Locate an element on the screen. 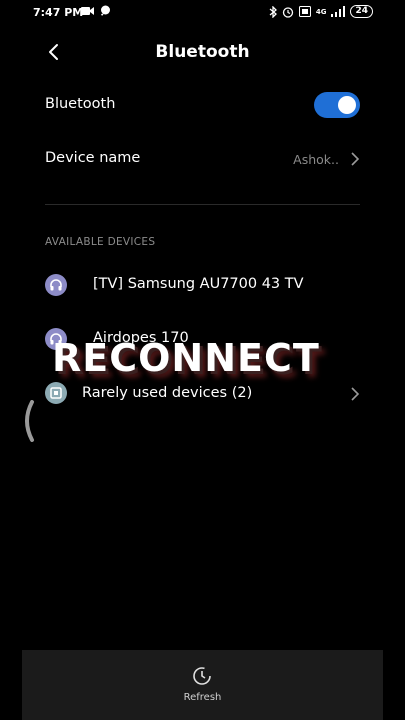 Image resolution: width=405 pixels, height=720 pixels. battery-indicator: 24 is located at coordinates (361, 11).